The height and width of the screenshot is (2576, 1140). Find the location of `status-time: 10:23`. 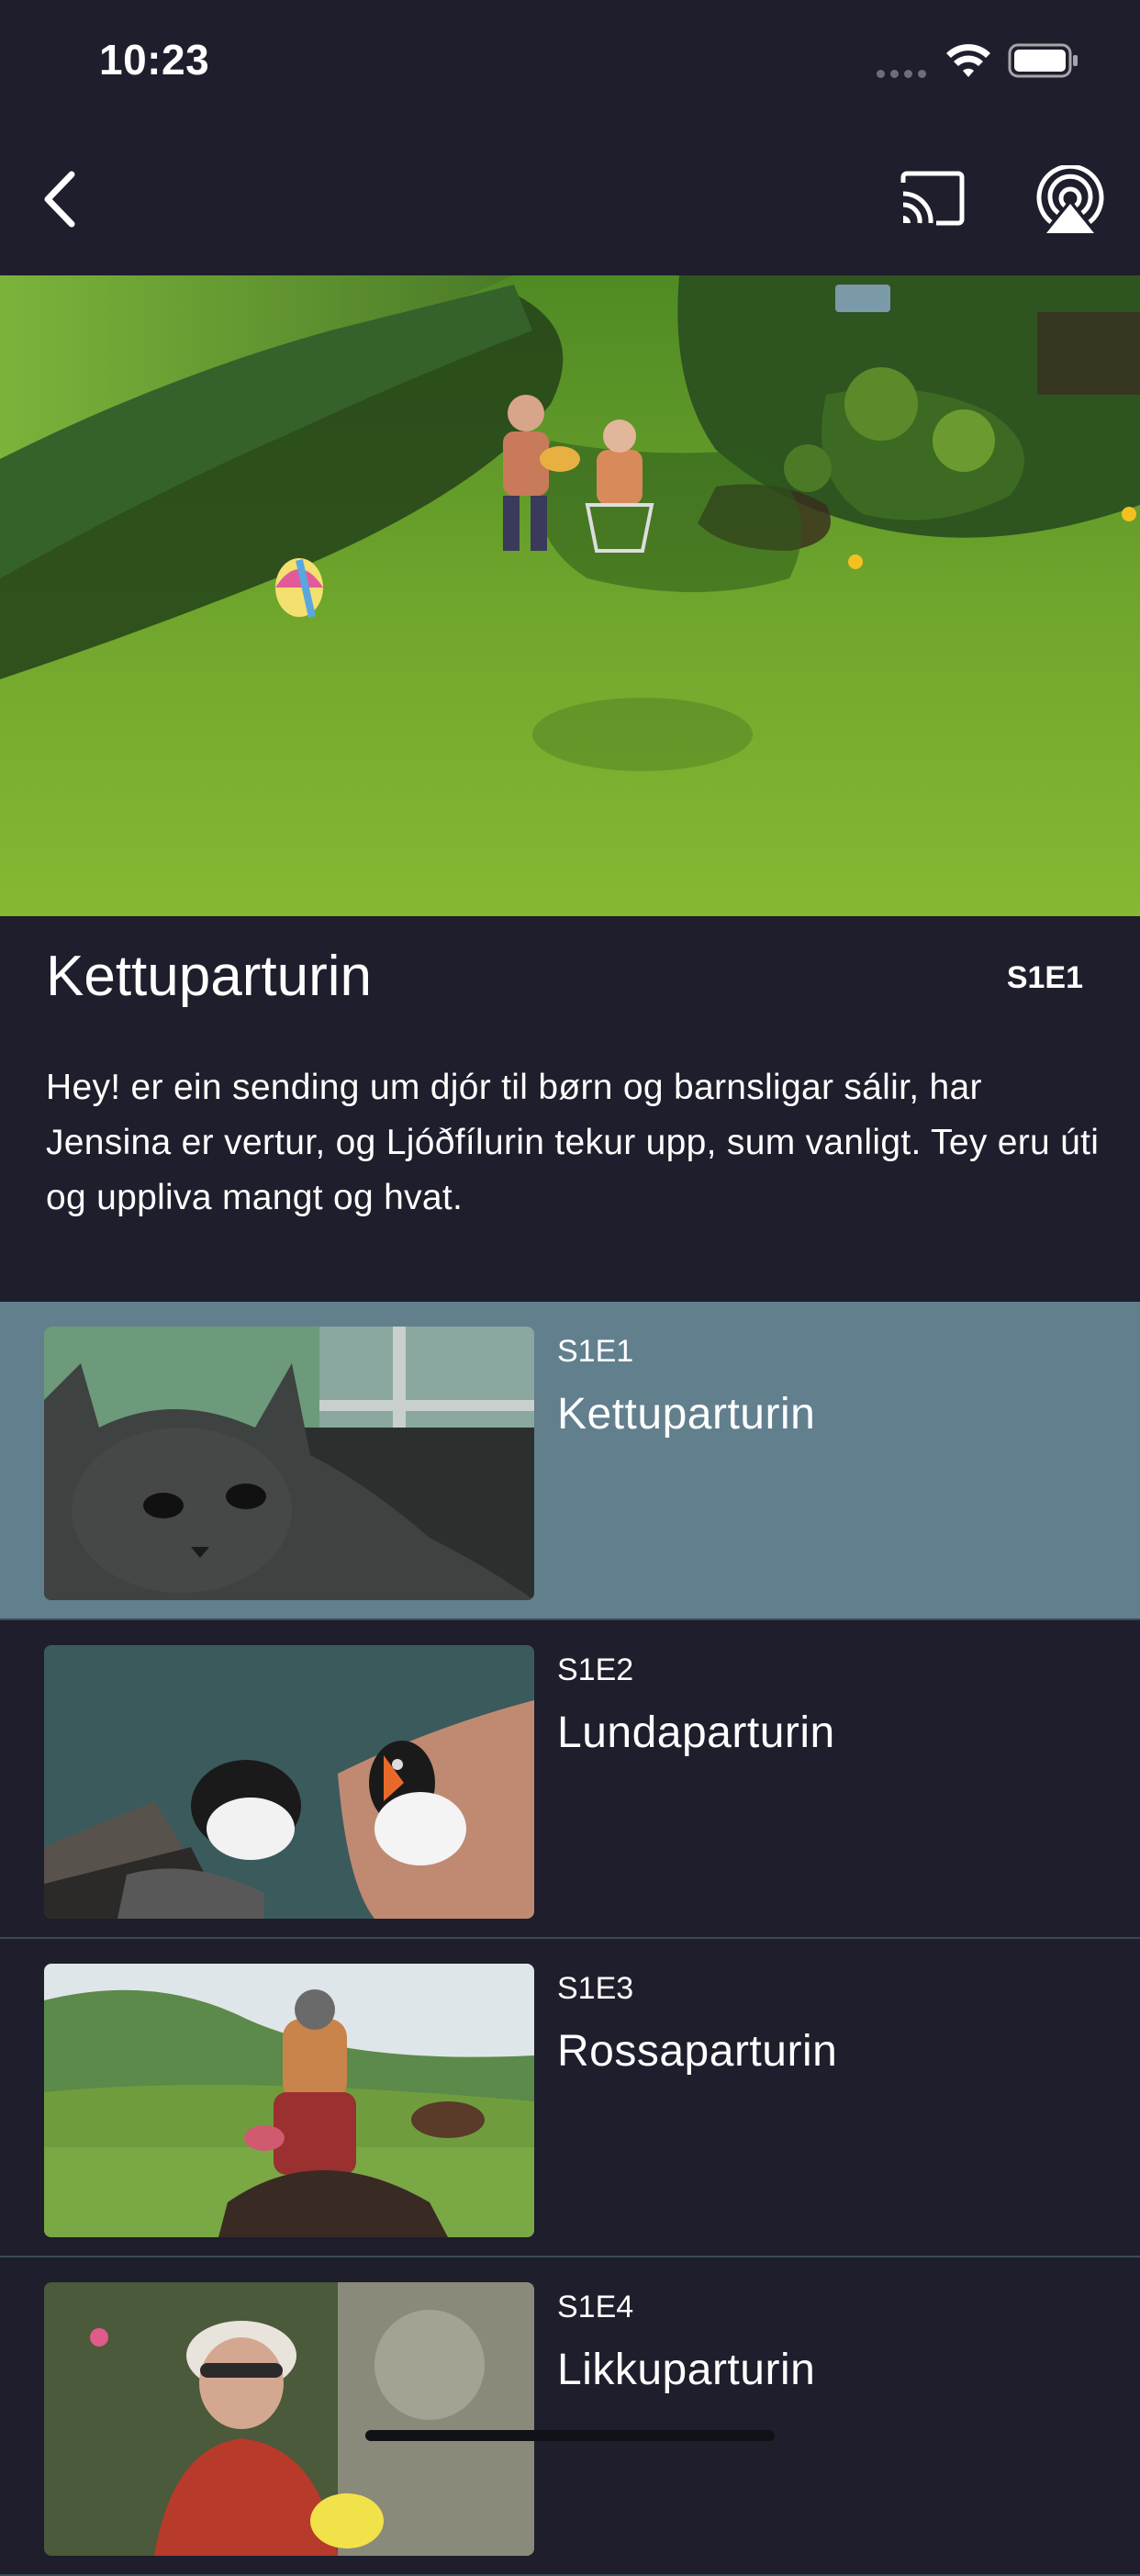

status-time: 10:23 is located at coordinates (154, 60).